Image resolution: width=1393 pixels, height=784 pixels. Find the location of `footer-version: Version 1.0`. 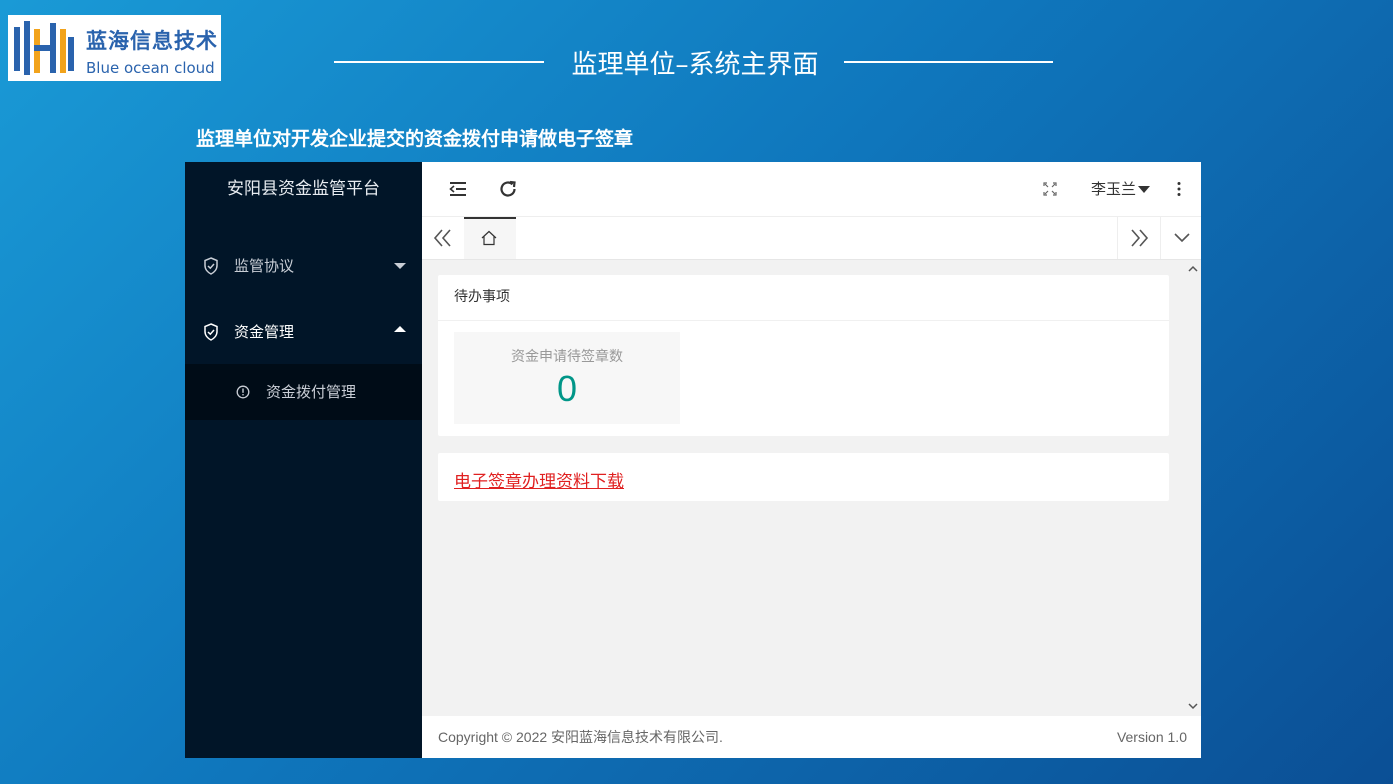

footer-version: Version 1.0 is located at coordinates (1151, 737).